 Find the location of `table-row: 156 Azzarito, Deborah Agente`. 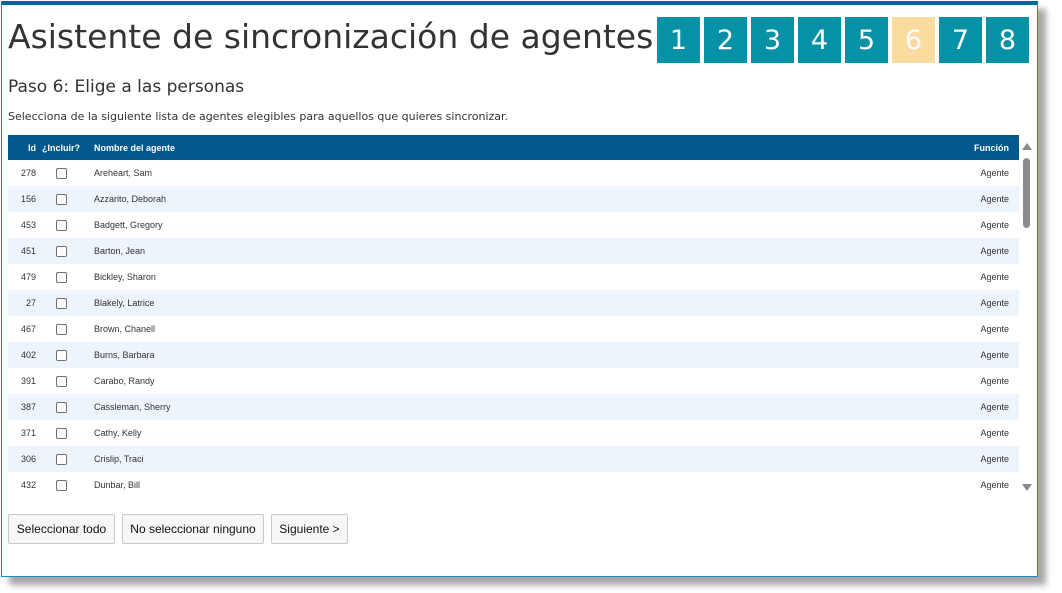

table-row: 156 Azzarito, Deborah Agente is located at coordinates (513, 199).